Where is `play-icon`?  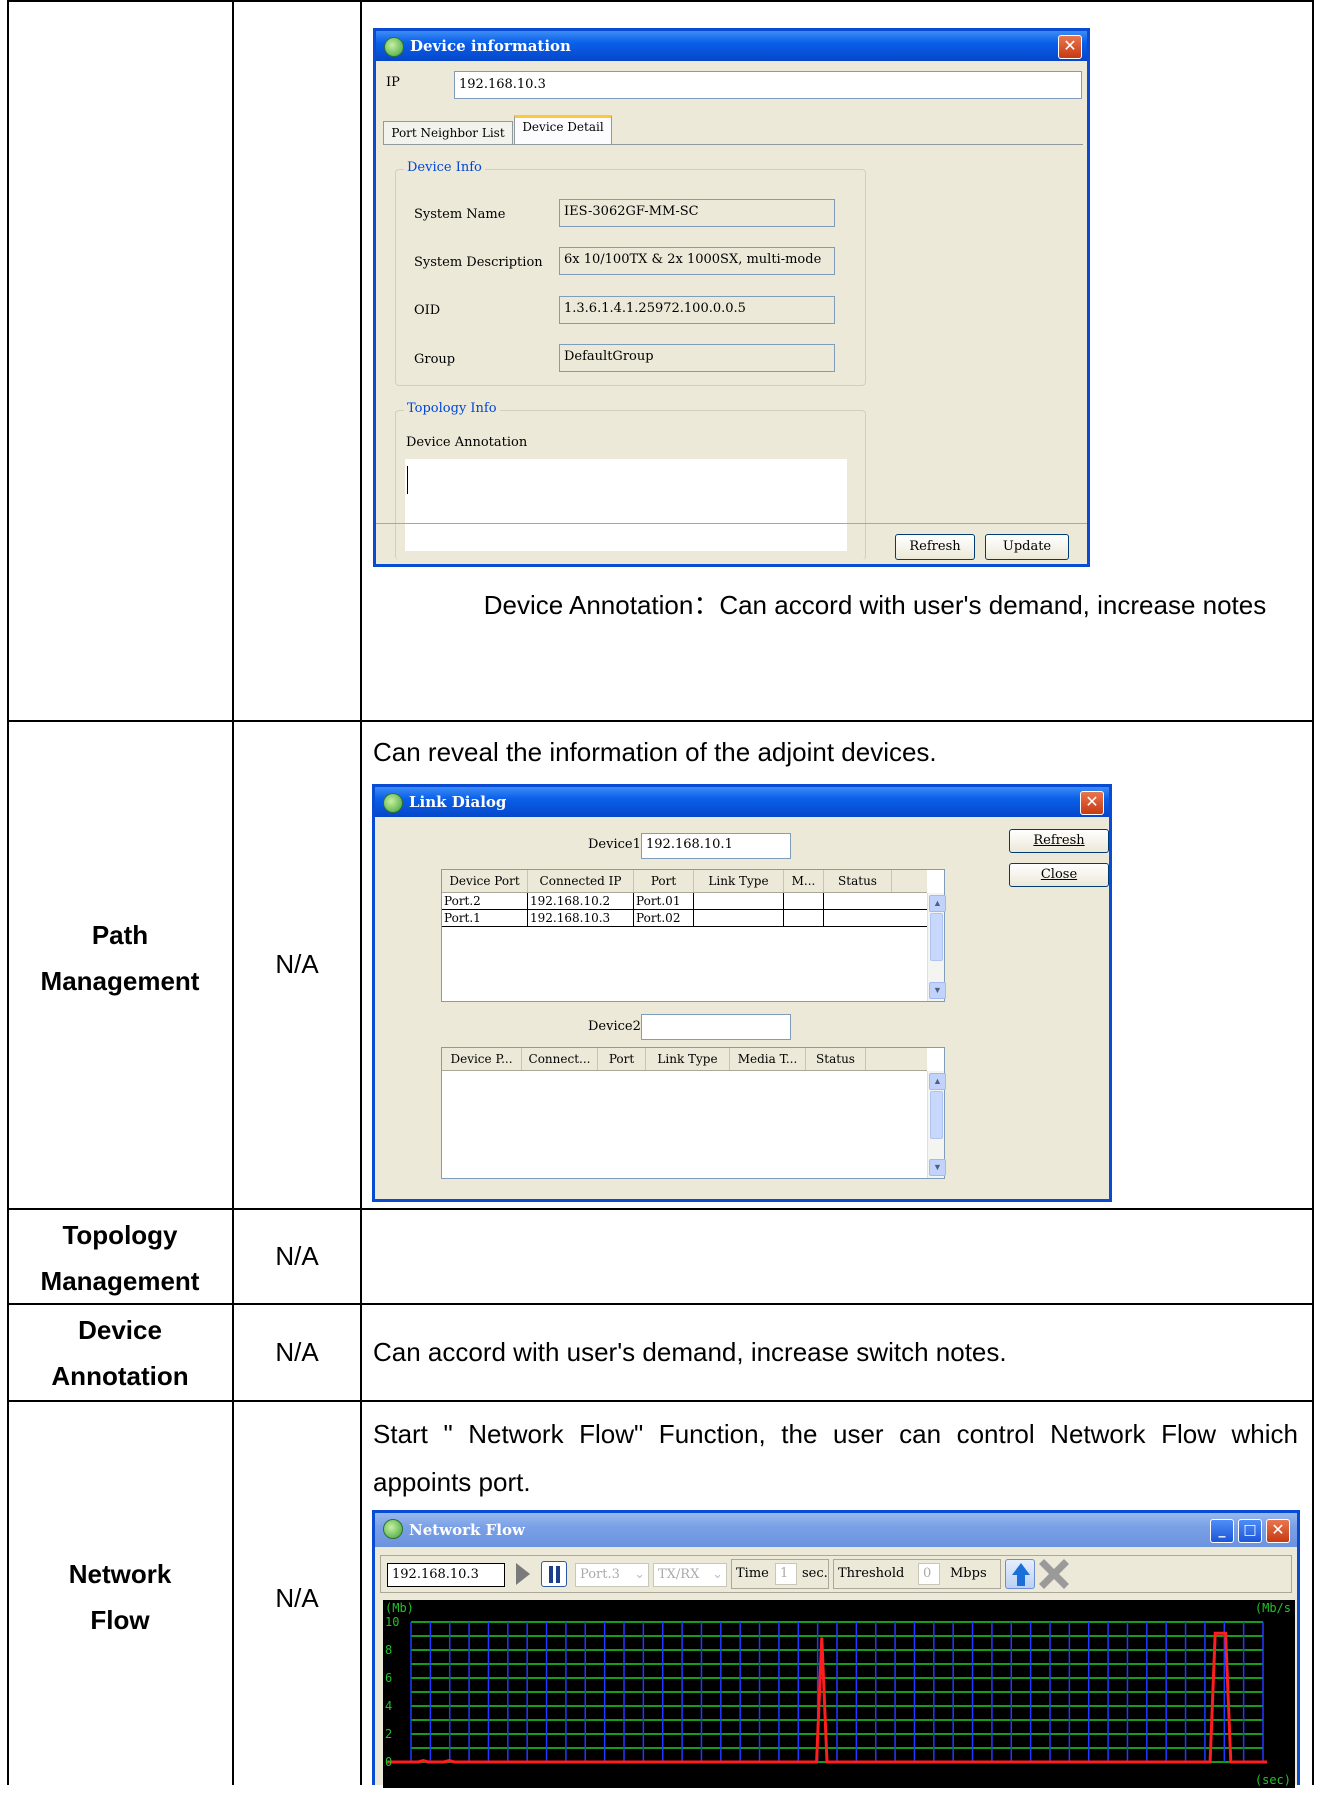
play-icon is located at coordinates (523, 1574).